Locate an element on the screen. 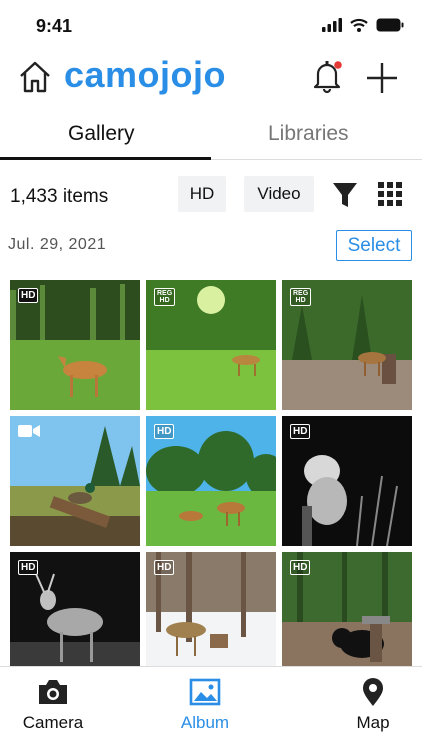  item-count: 1,433 items is located at coordinates (59, 196).